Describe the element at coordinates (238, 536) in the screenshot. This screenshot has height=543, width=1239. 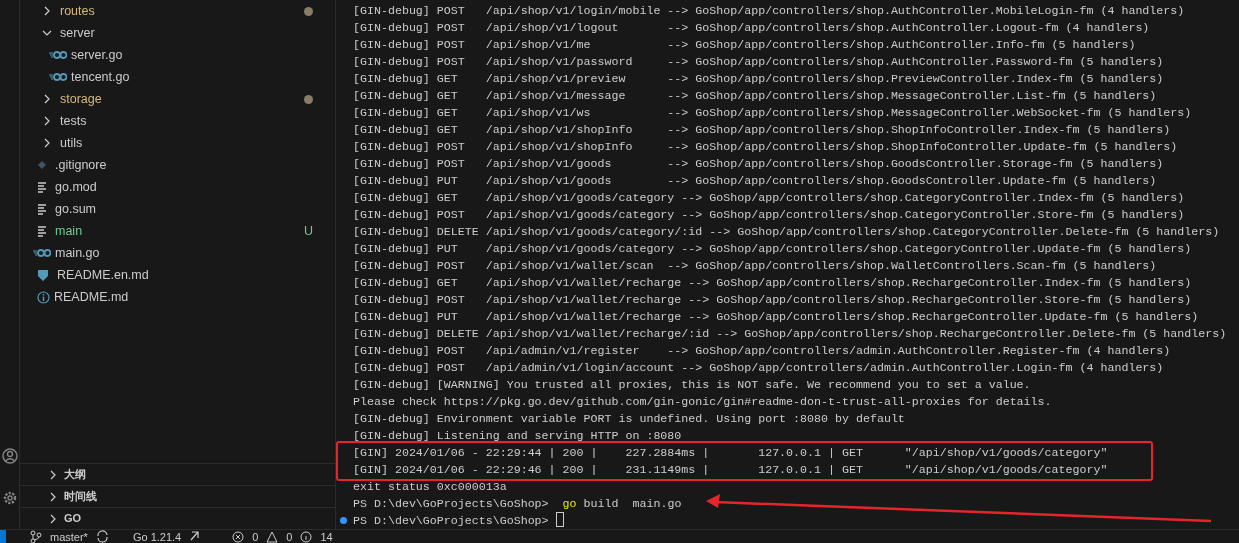
I see `error-icon` at that location.